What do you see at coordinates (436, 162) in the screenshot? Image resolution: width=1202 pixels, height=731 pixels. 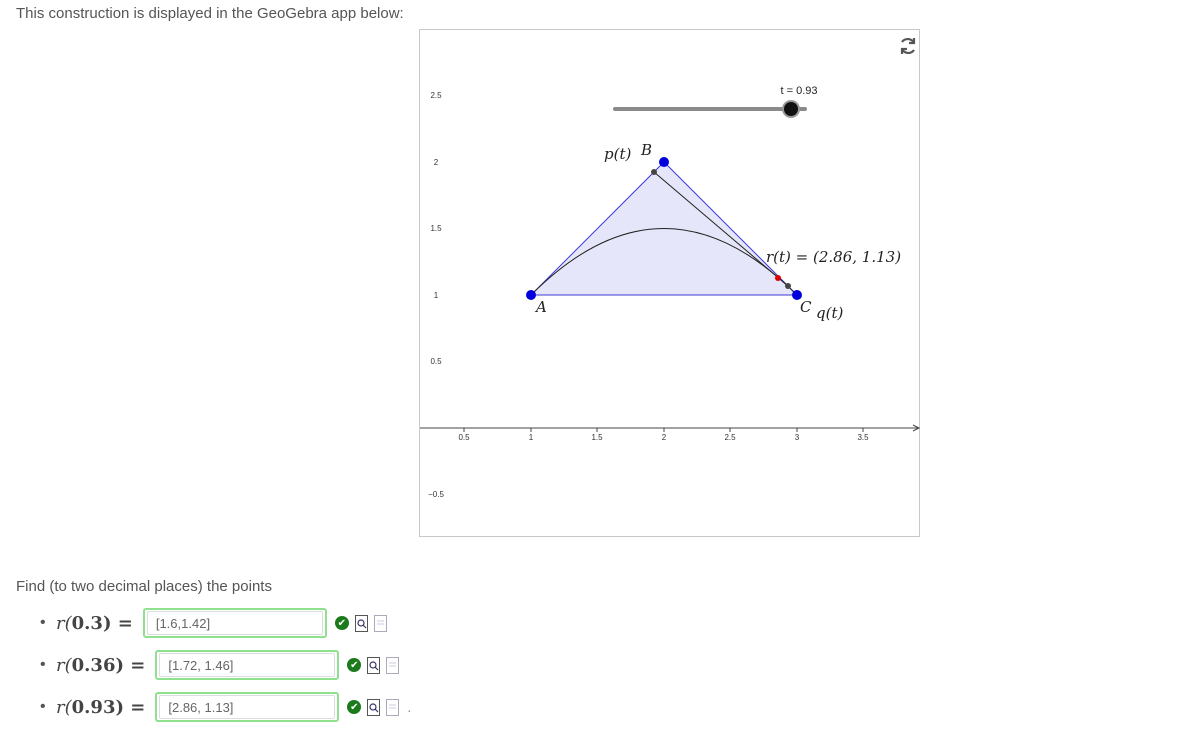 I see `y-tick-label: 2` at bounding box center [436, 162].